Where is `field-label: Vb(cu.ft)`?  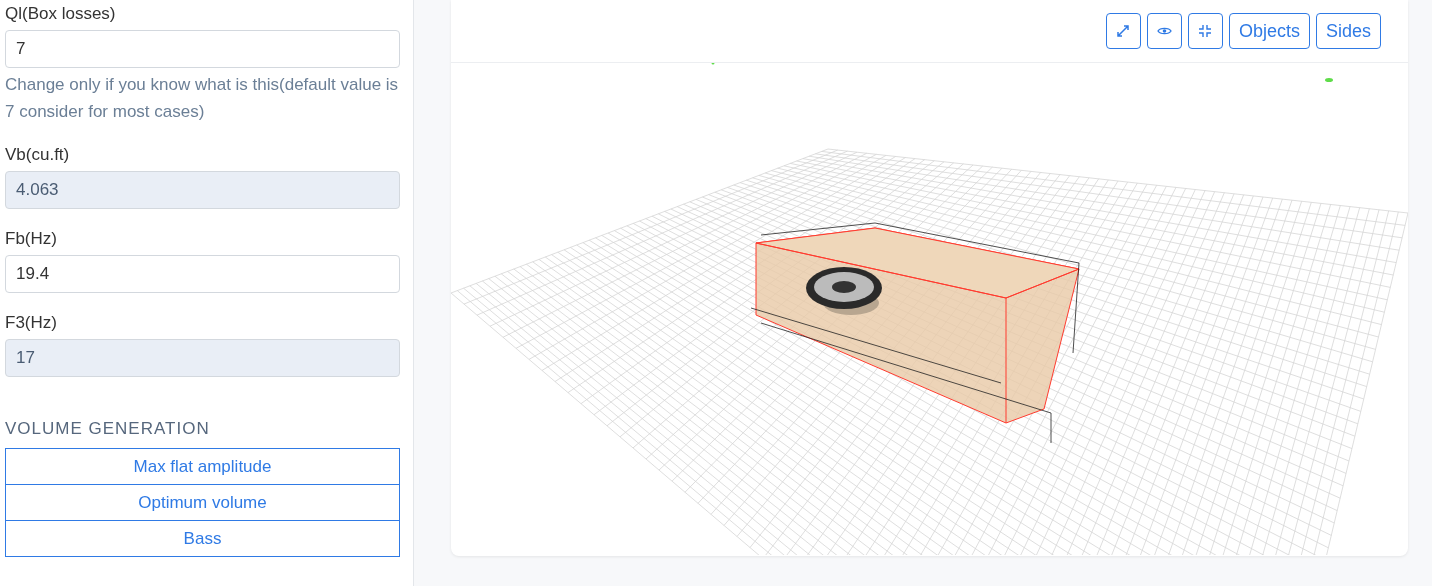 field-label: Vb(cu.ft) is located at coordinates (38, 155).